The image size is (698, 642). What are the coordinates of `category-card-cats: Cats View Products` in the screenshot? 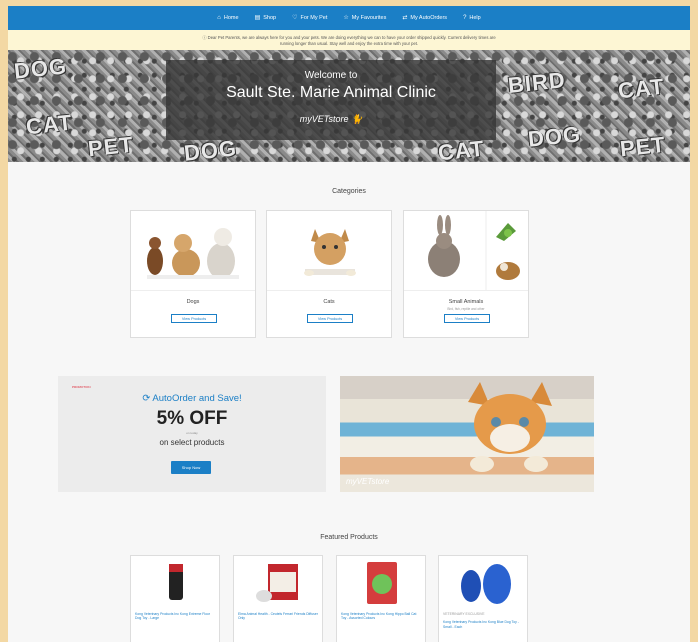 It's located at (329, 274).